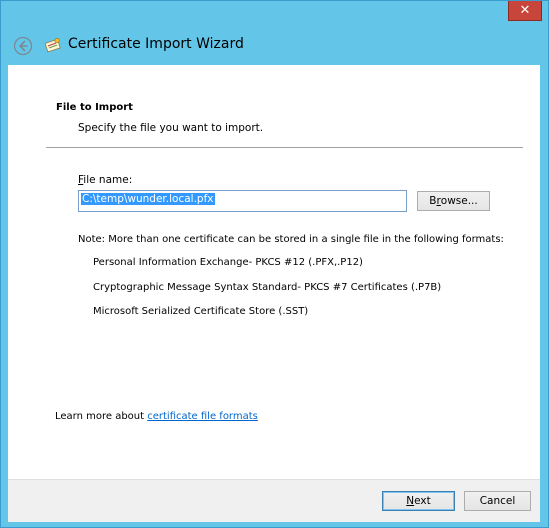 The width and height of the screenshot is (549, 528). What do you see at coordinates (410, 501) in the screenshot?
I see `next-label-accel: N` at bounding box center [410, 501].